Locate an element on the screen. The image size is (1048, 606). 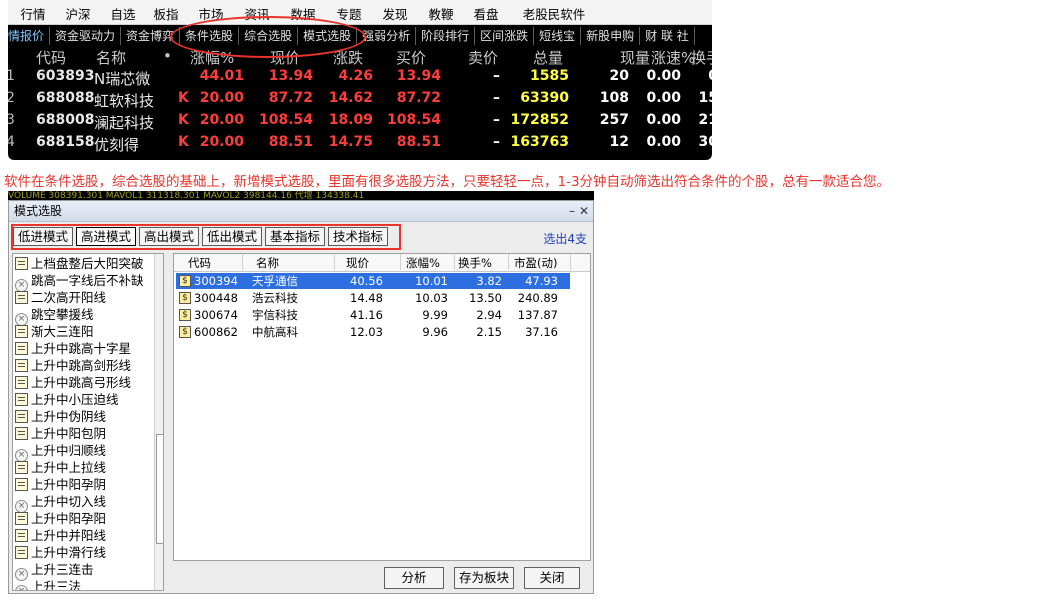
dialog-window-controls: – ✕ is located at coordinates (579, 211).